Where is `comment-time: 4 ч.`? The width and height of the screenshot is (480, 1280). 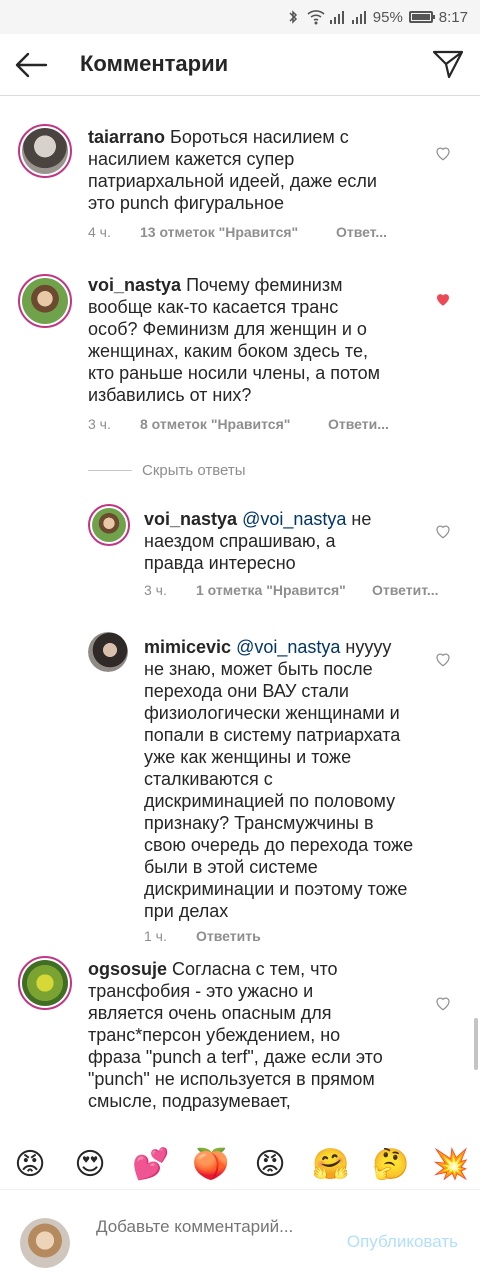 comment-time: 4 ч. is located at coordinates (99, 232).